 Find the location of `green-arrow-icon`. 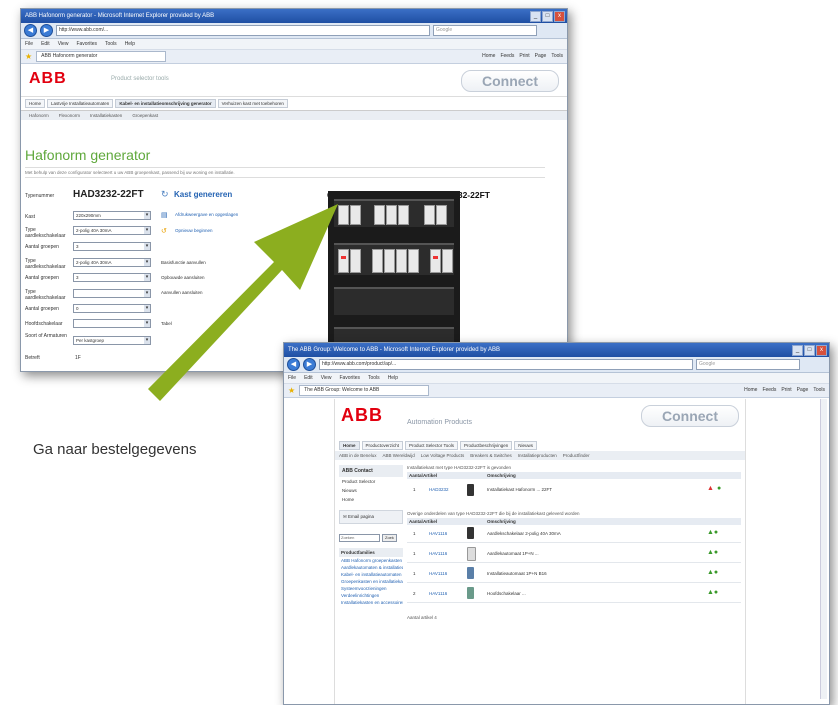

green-arrow-icon is located at coordinates (243, 302).